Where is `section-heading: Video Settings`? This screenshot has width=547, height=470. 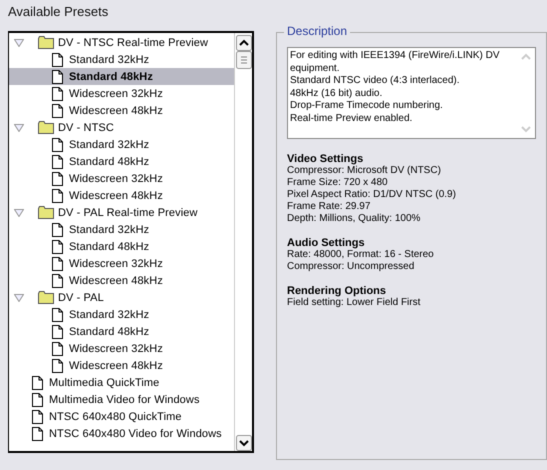
section-heading: Video Settings is located at coordinates (325, 159).